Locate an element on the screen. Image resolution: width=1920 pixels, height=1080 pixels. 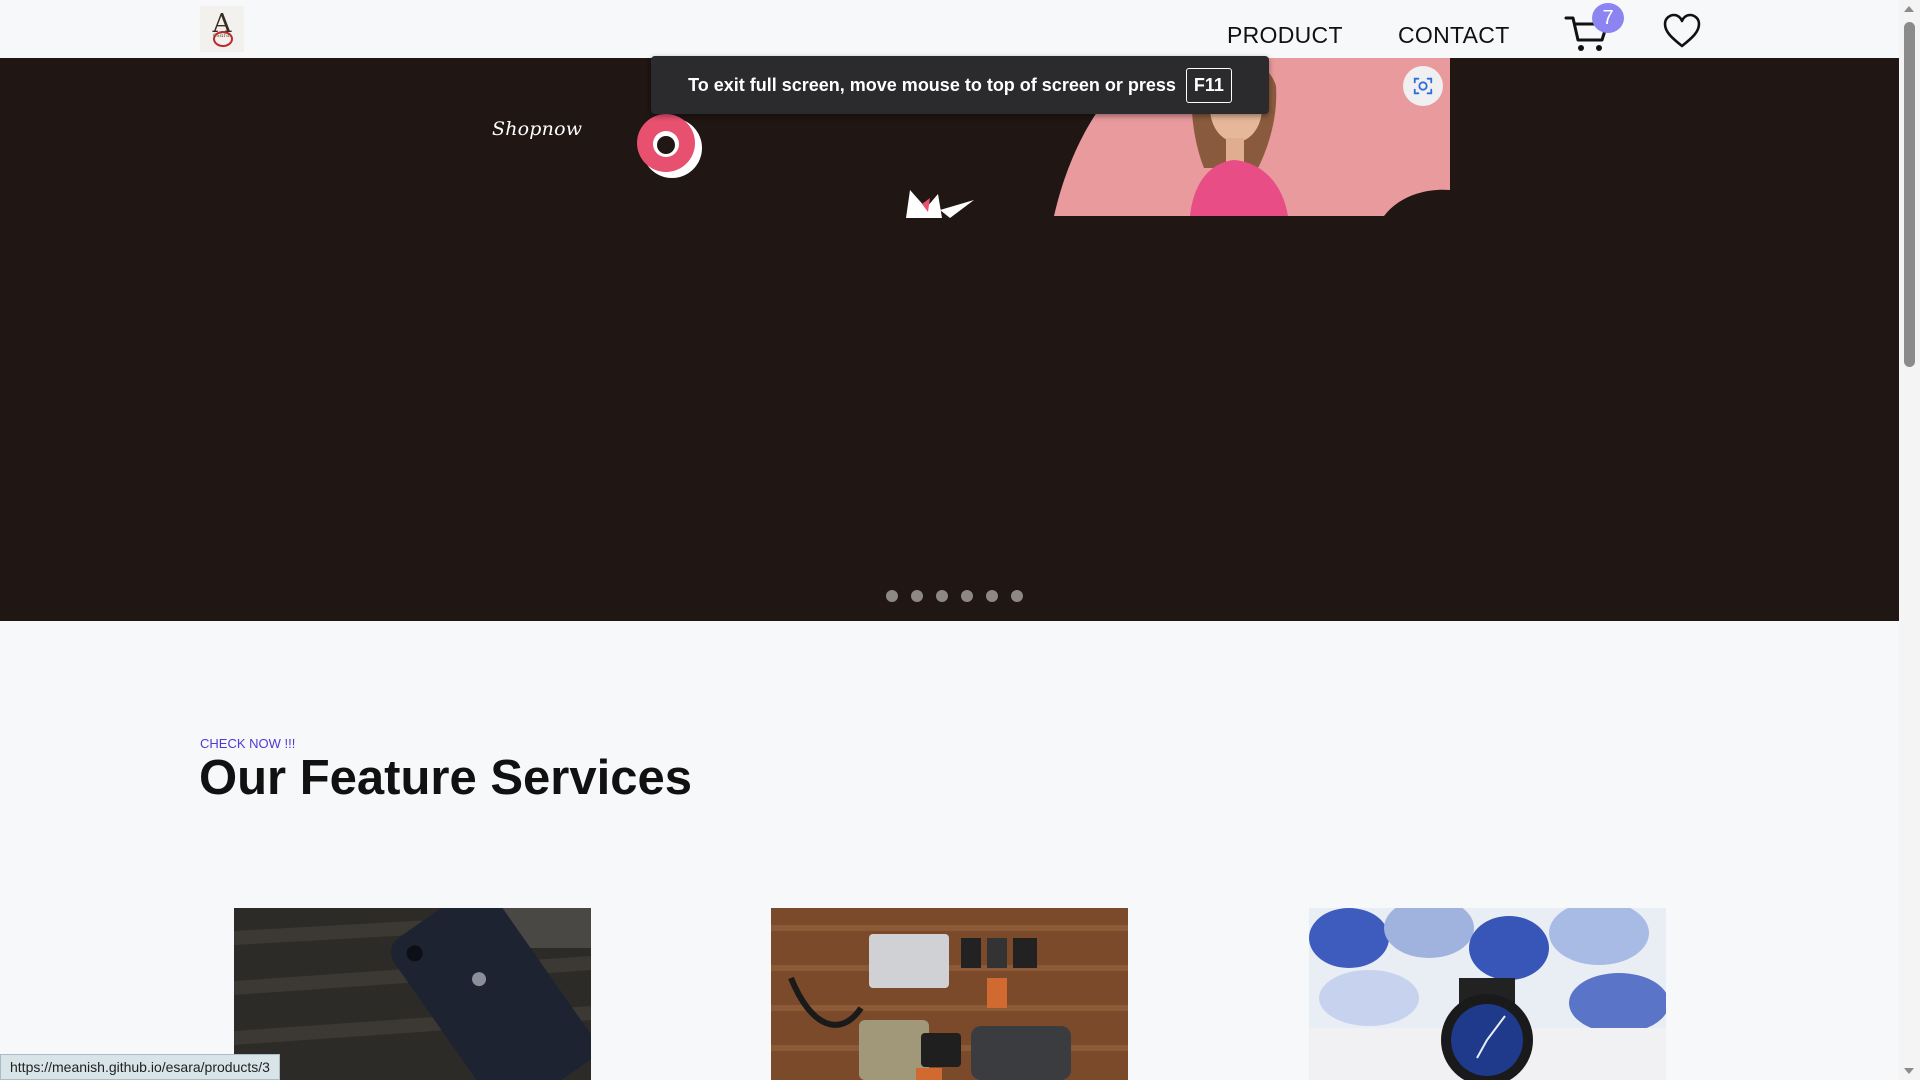
scroll-down-arrow-icon is located at coordinates (1909, 1071).